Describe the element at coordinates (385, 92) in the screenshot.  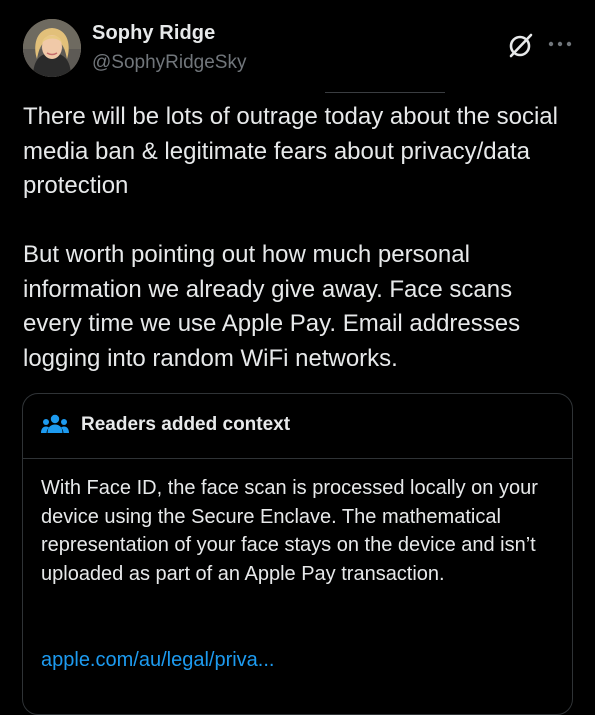
I see `divider` at that location.